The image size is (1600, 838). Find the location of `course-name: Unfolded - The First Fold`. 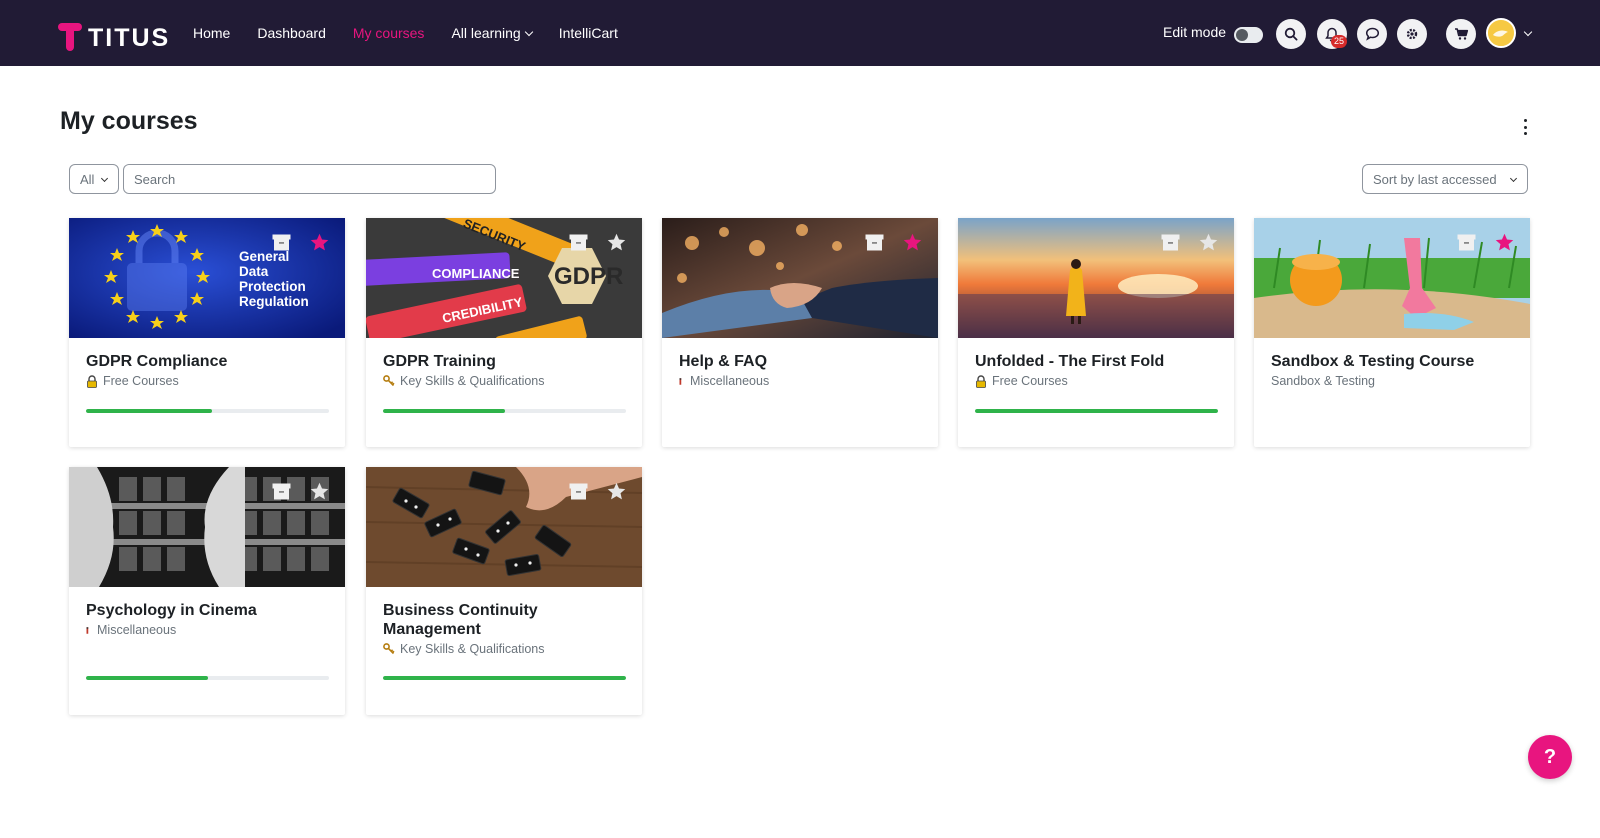

course-name: Unfolded - The First Fold is located at coordinates (1096, 361).